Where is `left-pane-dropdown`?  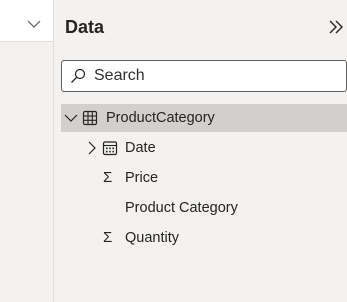 left-pane-dropdown is located at coordinates (26, 24).